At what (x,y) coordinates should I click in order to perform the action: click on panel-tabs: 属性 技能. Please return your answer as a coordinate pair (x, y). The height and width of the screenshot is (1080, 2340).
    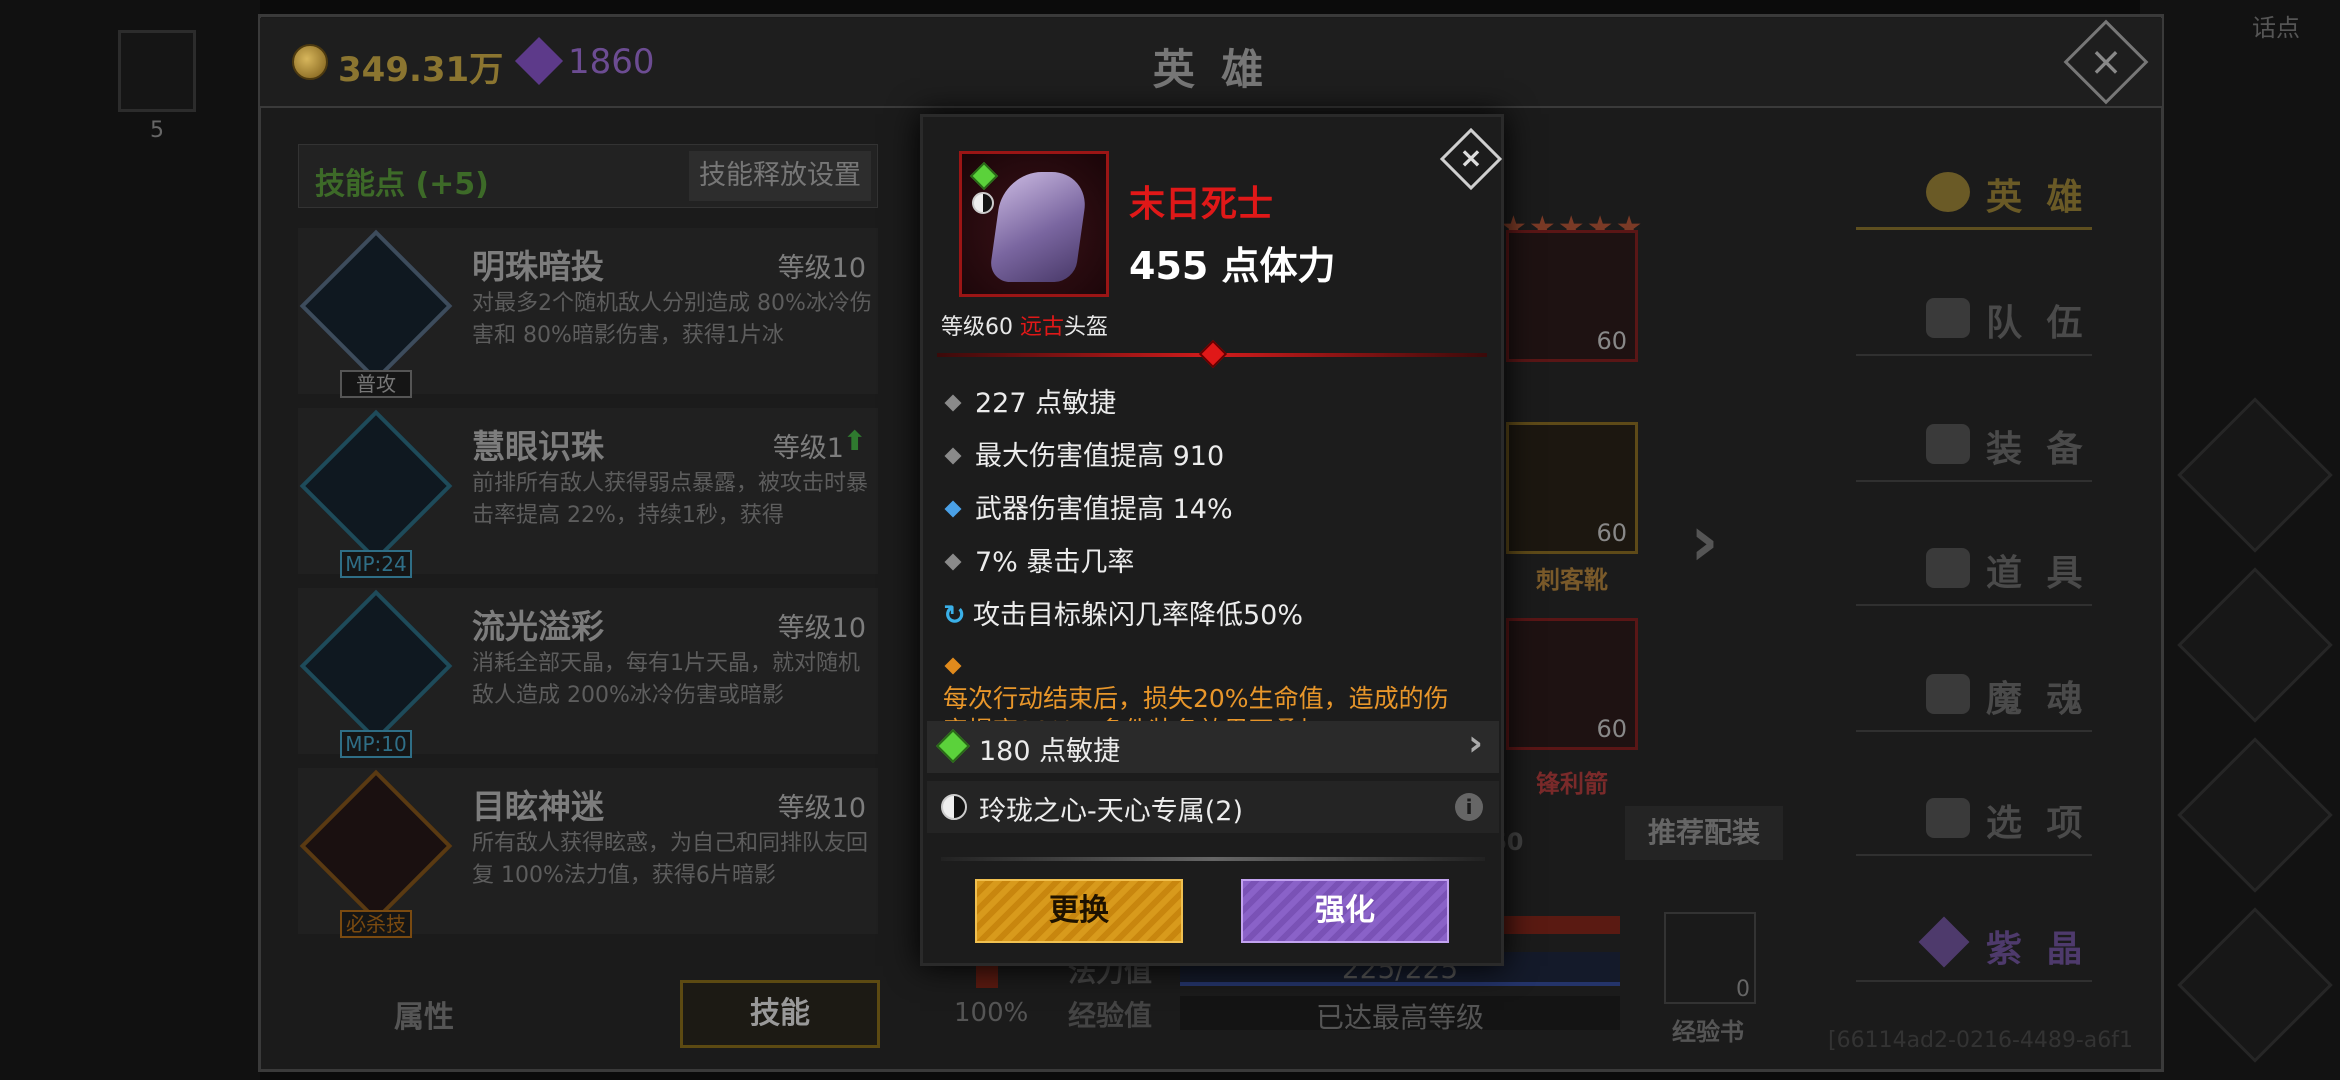
    Looking at the image, I should click on (584, 1015).